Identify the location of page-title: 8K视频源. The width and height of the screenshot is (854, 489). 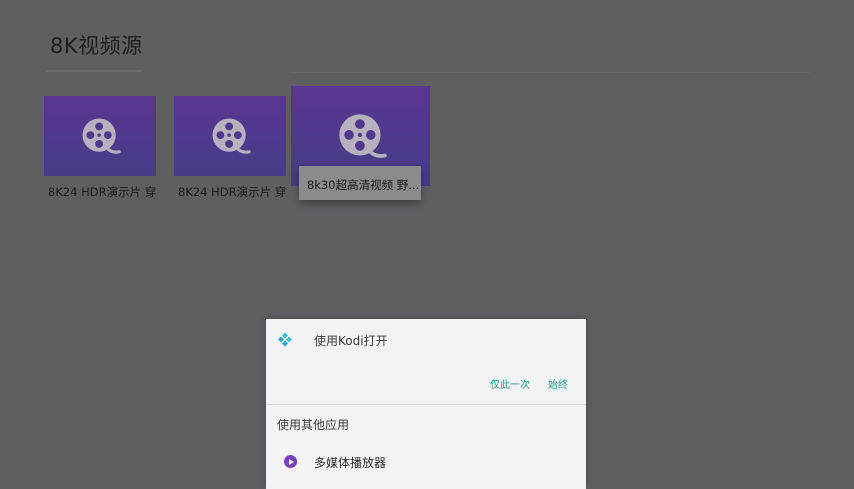
(96, 46).